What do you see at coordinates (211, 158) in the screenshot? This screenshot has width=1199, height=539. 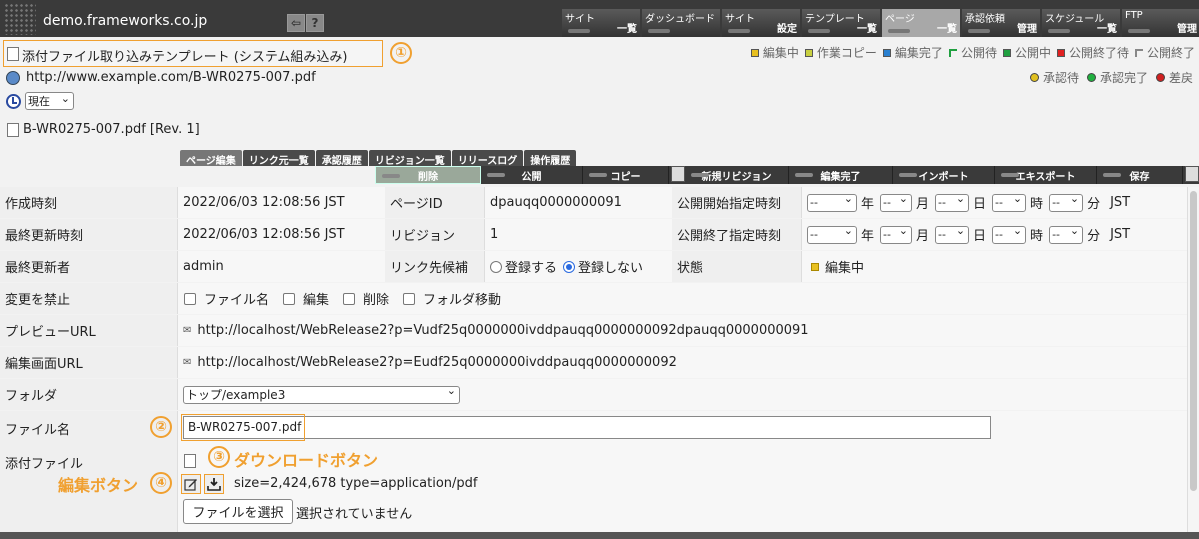 I see `tab-0: ページ編集` at bounding box center [211, 158].